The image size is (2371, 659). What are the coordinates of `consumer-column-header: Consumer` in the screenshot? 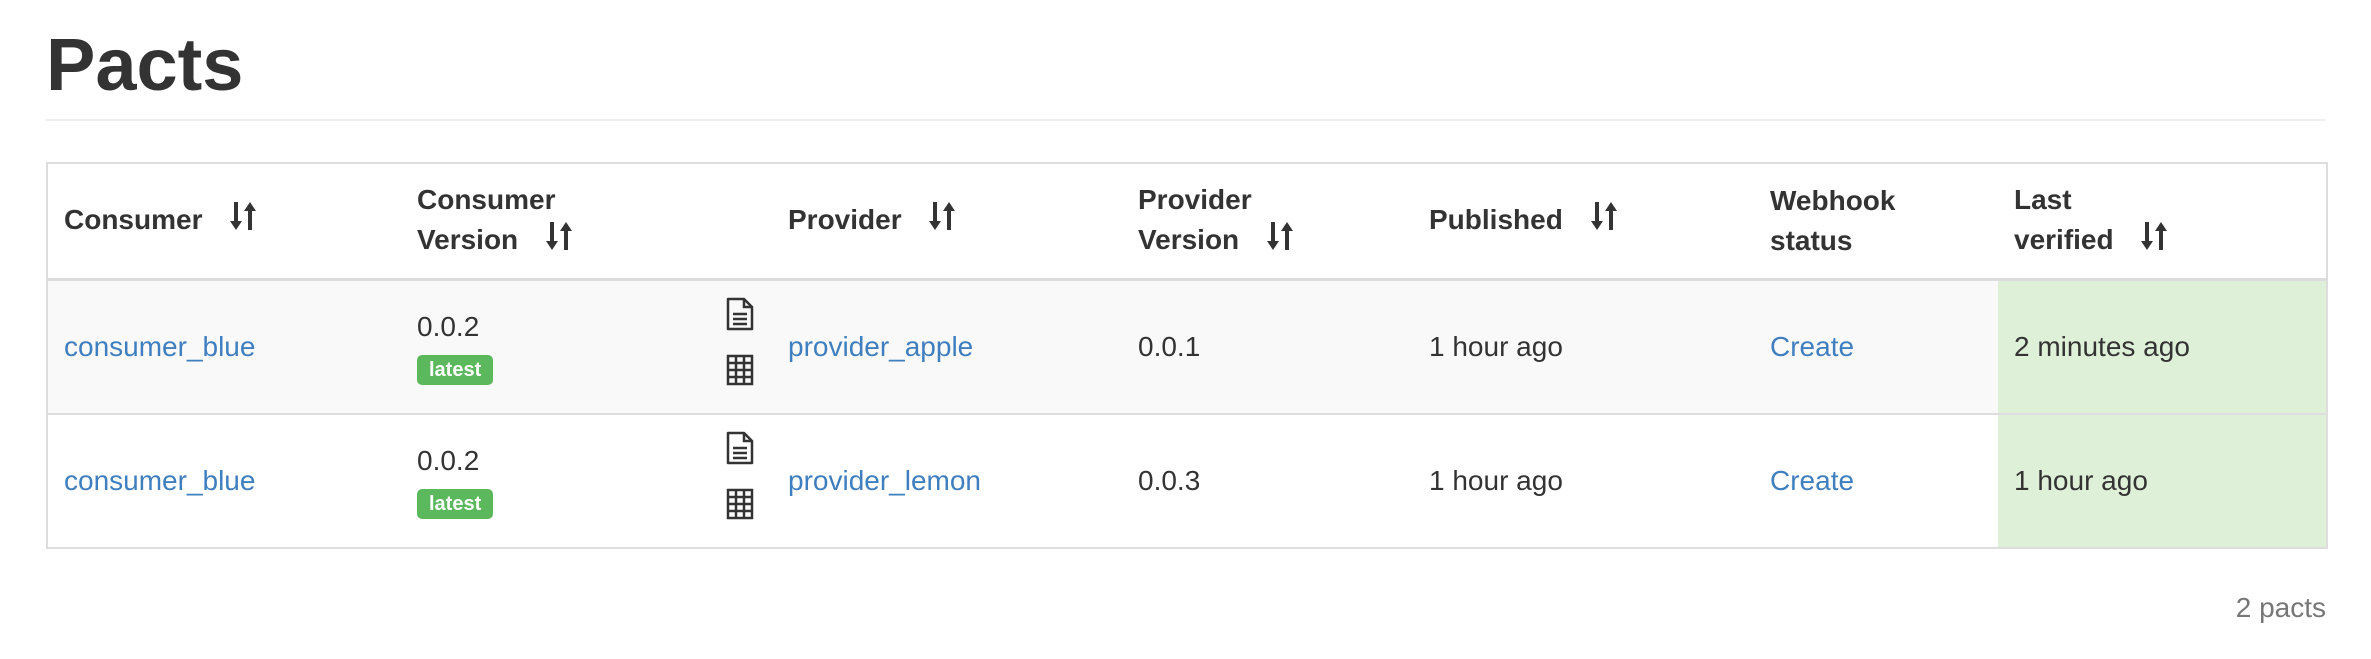 It's located at (224, 222).